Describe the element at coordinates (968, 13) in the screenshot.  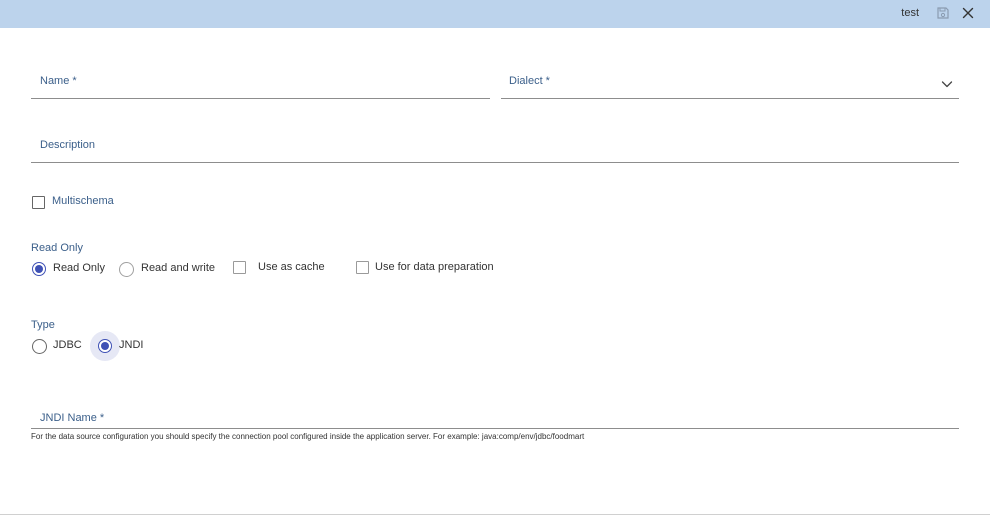
I see `close-icon` at that location.